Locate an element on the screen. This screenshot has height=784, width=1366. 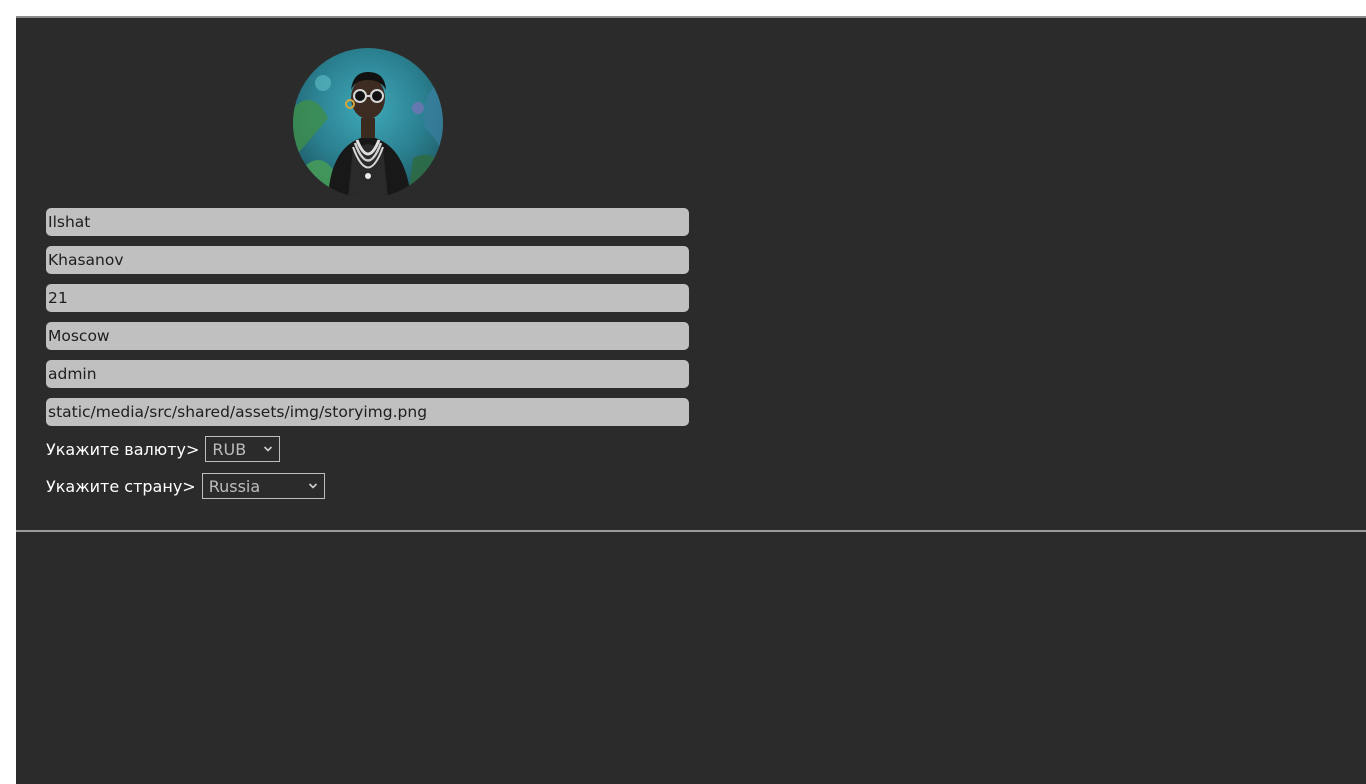
first-name-input is located at coordinates (367, 222).